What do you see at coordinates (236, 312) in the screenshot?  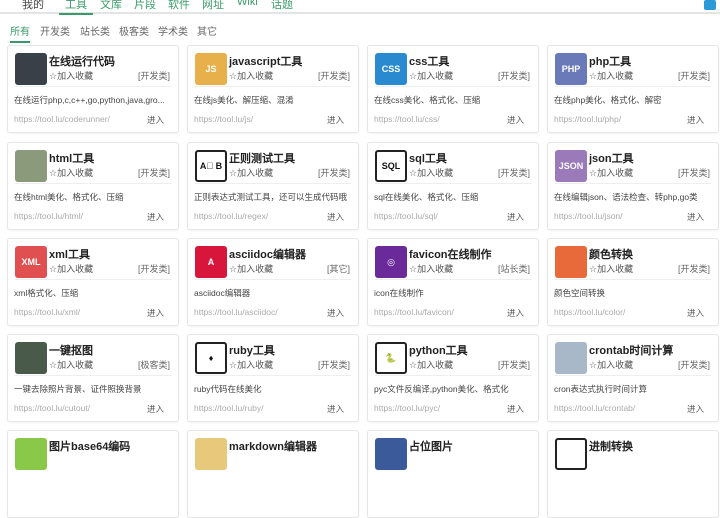 I see `tool-url: https://tool.lu/asciidoc/` at bounding box center [236, 312].